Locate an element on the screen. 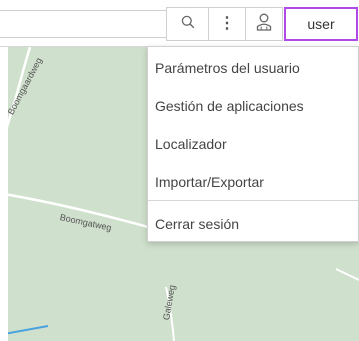 The width and height of the screenshot is (359, 341). vertical-ellipsis-icon: ⋮ is located at coordinates (227, 23).